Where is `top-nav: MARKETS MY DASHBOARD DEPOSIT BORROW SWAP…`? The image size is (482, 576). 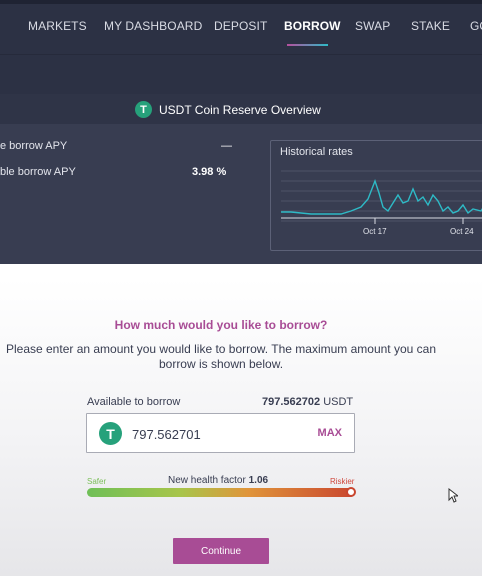 top-nav: MARKETS MY DASHBOARD DEPOSIT BORROW SWAP… is located at coordinates (241, 27).